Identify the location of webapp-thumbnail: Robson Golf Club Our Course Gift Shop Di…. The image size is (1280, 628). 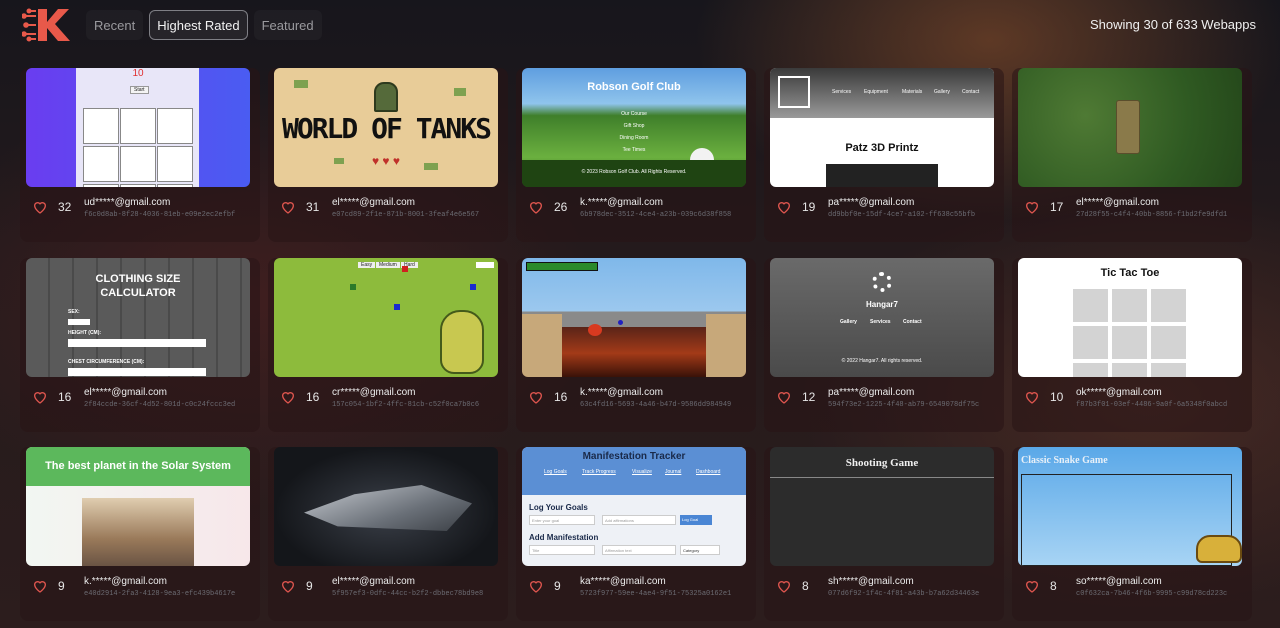
(634, 127).